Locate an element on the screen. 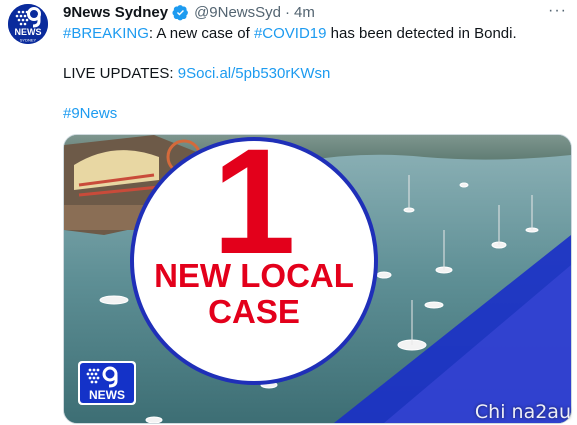 The image size is (577, 425). hashtag-9news: #9News is located at coordinates (90, 113).